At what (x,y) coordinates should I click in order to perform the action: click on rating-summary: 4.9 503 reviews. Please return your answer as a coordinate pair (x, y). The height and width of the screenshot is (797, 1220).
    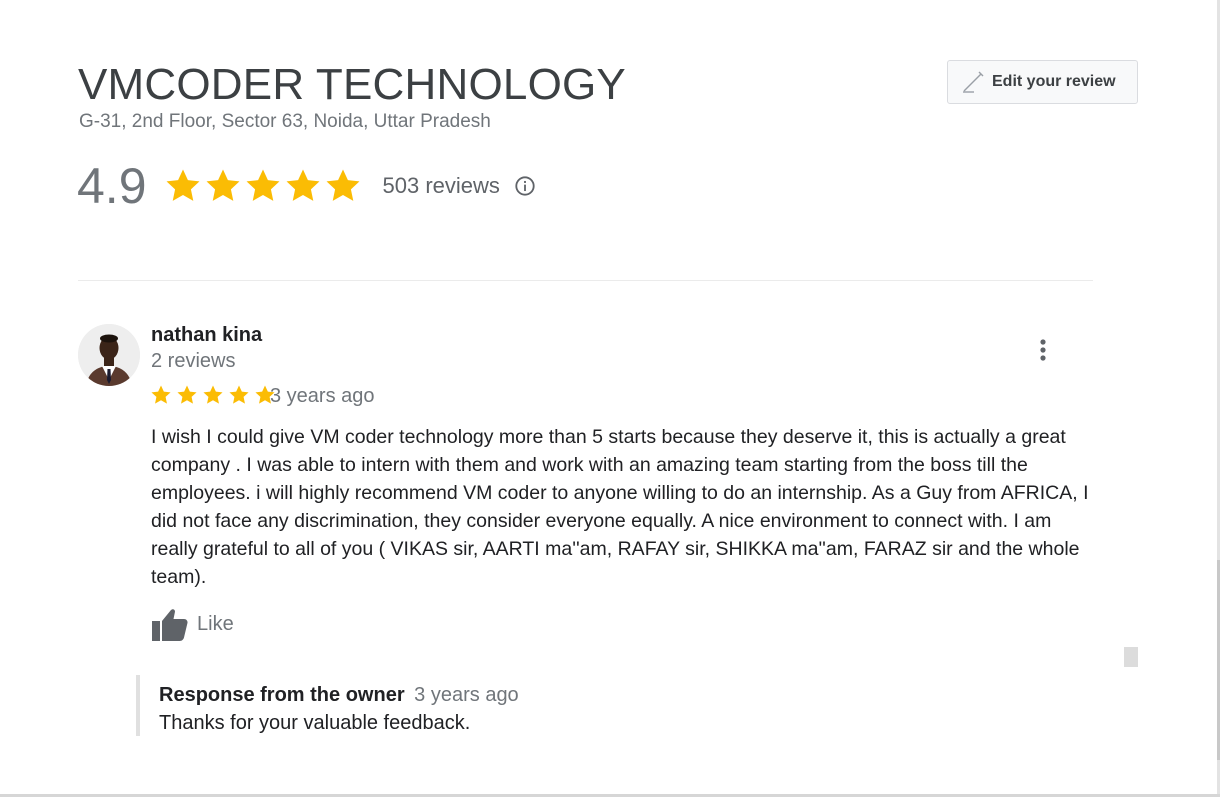
    Looking at the image, I should click on (306, 186).